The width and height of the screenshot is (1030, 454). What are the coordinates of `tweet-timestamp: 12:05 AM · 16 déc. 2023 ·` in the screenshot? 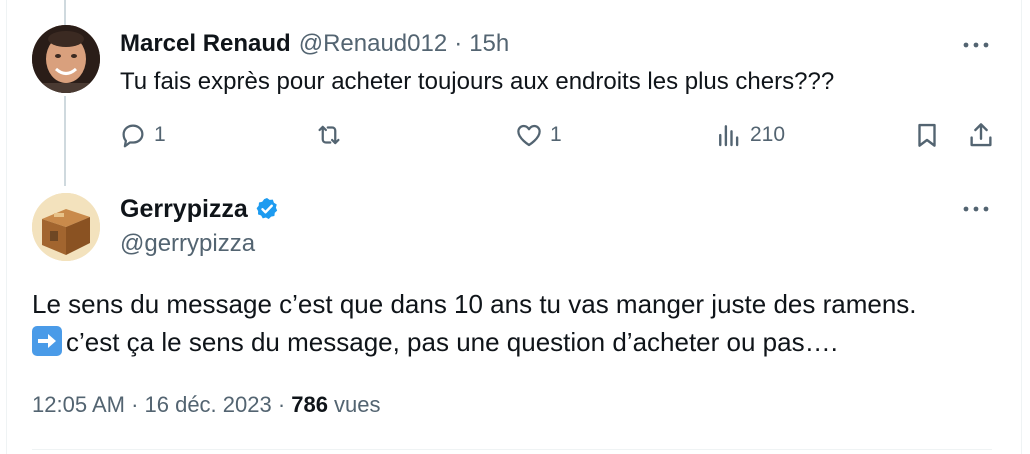 It's located at (161, 405).